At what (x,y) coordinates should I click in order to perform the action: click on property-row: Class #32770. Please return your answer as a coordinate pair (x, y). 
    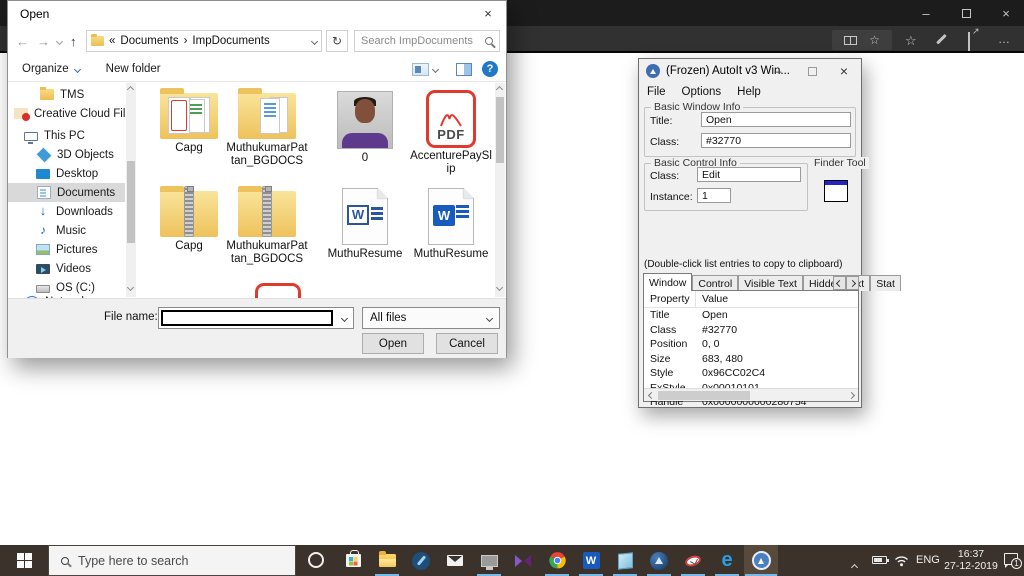
    Looking at the image, I should click on (751, 330).